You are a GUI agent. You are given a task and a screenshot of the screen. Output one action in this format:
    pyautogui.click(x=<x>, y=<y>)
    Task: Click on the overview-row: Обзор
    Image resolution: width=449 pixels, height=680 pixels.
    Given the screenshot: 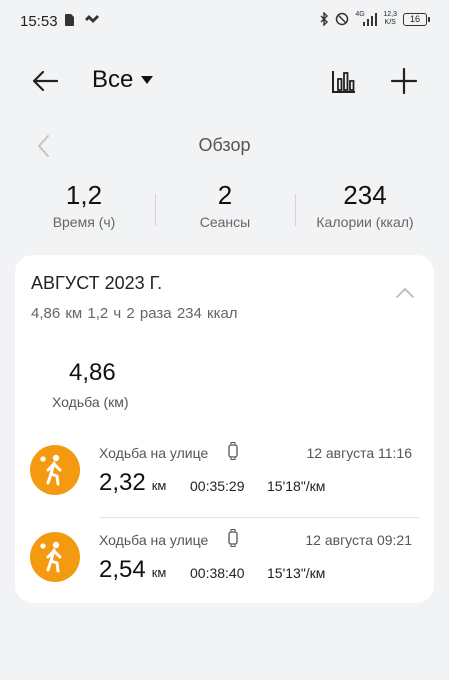 What is the action you would take?
    pyautogui.click(x=224, y=146)
    